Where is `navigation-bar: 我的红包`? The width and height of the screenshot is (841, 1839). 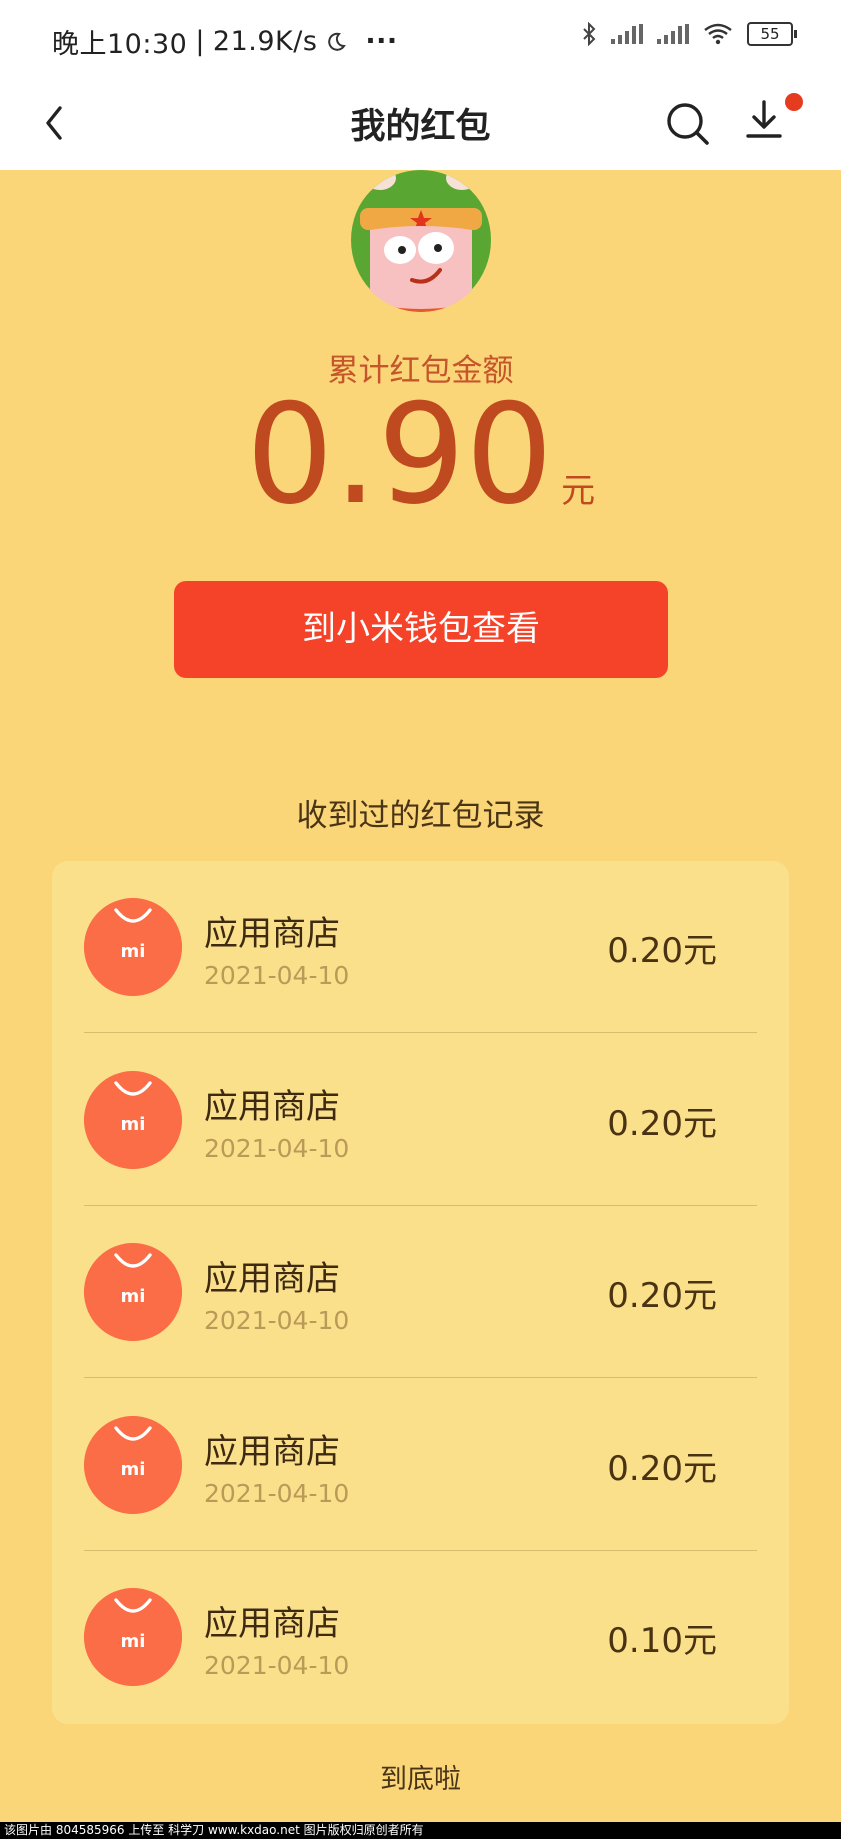
navigation-bar: 我的红包 is located at coordinates (420, 124).